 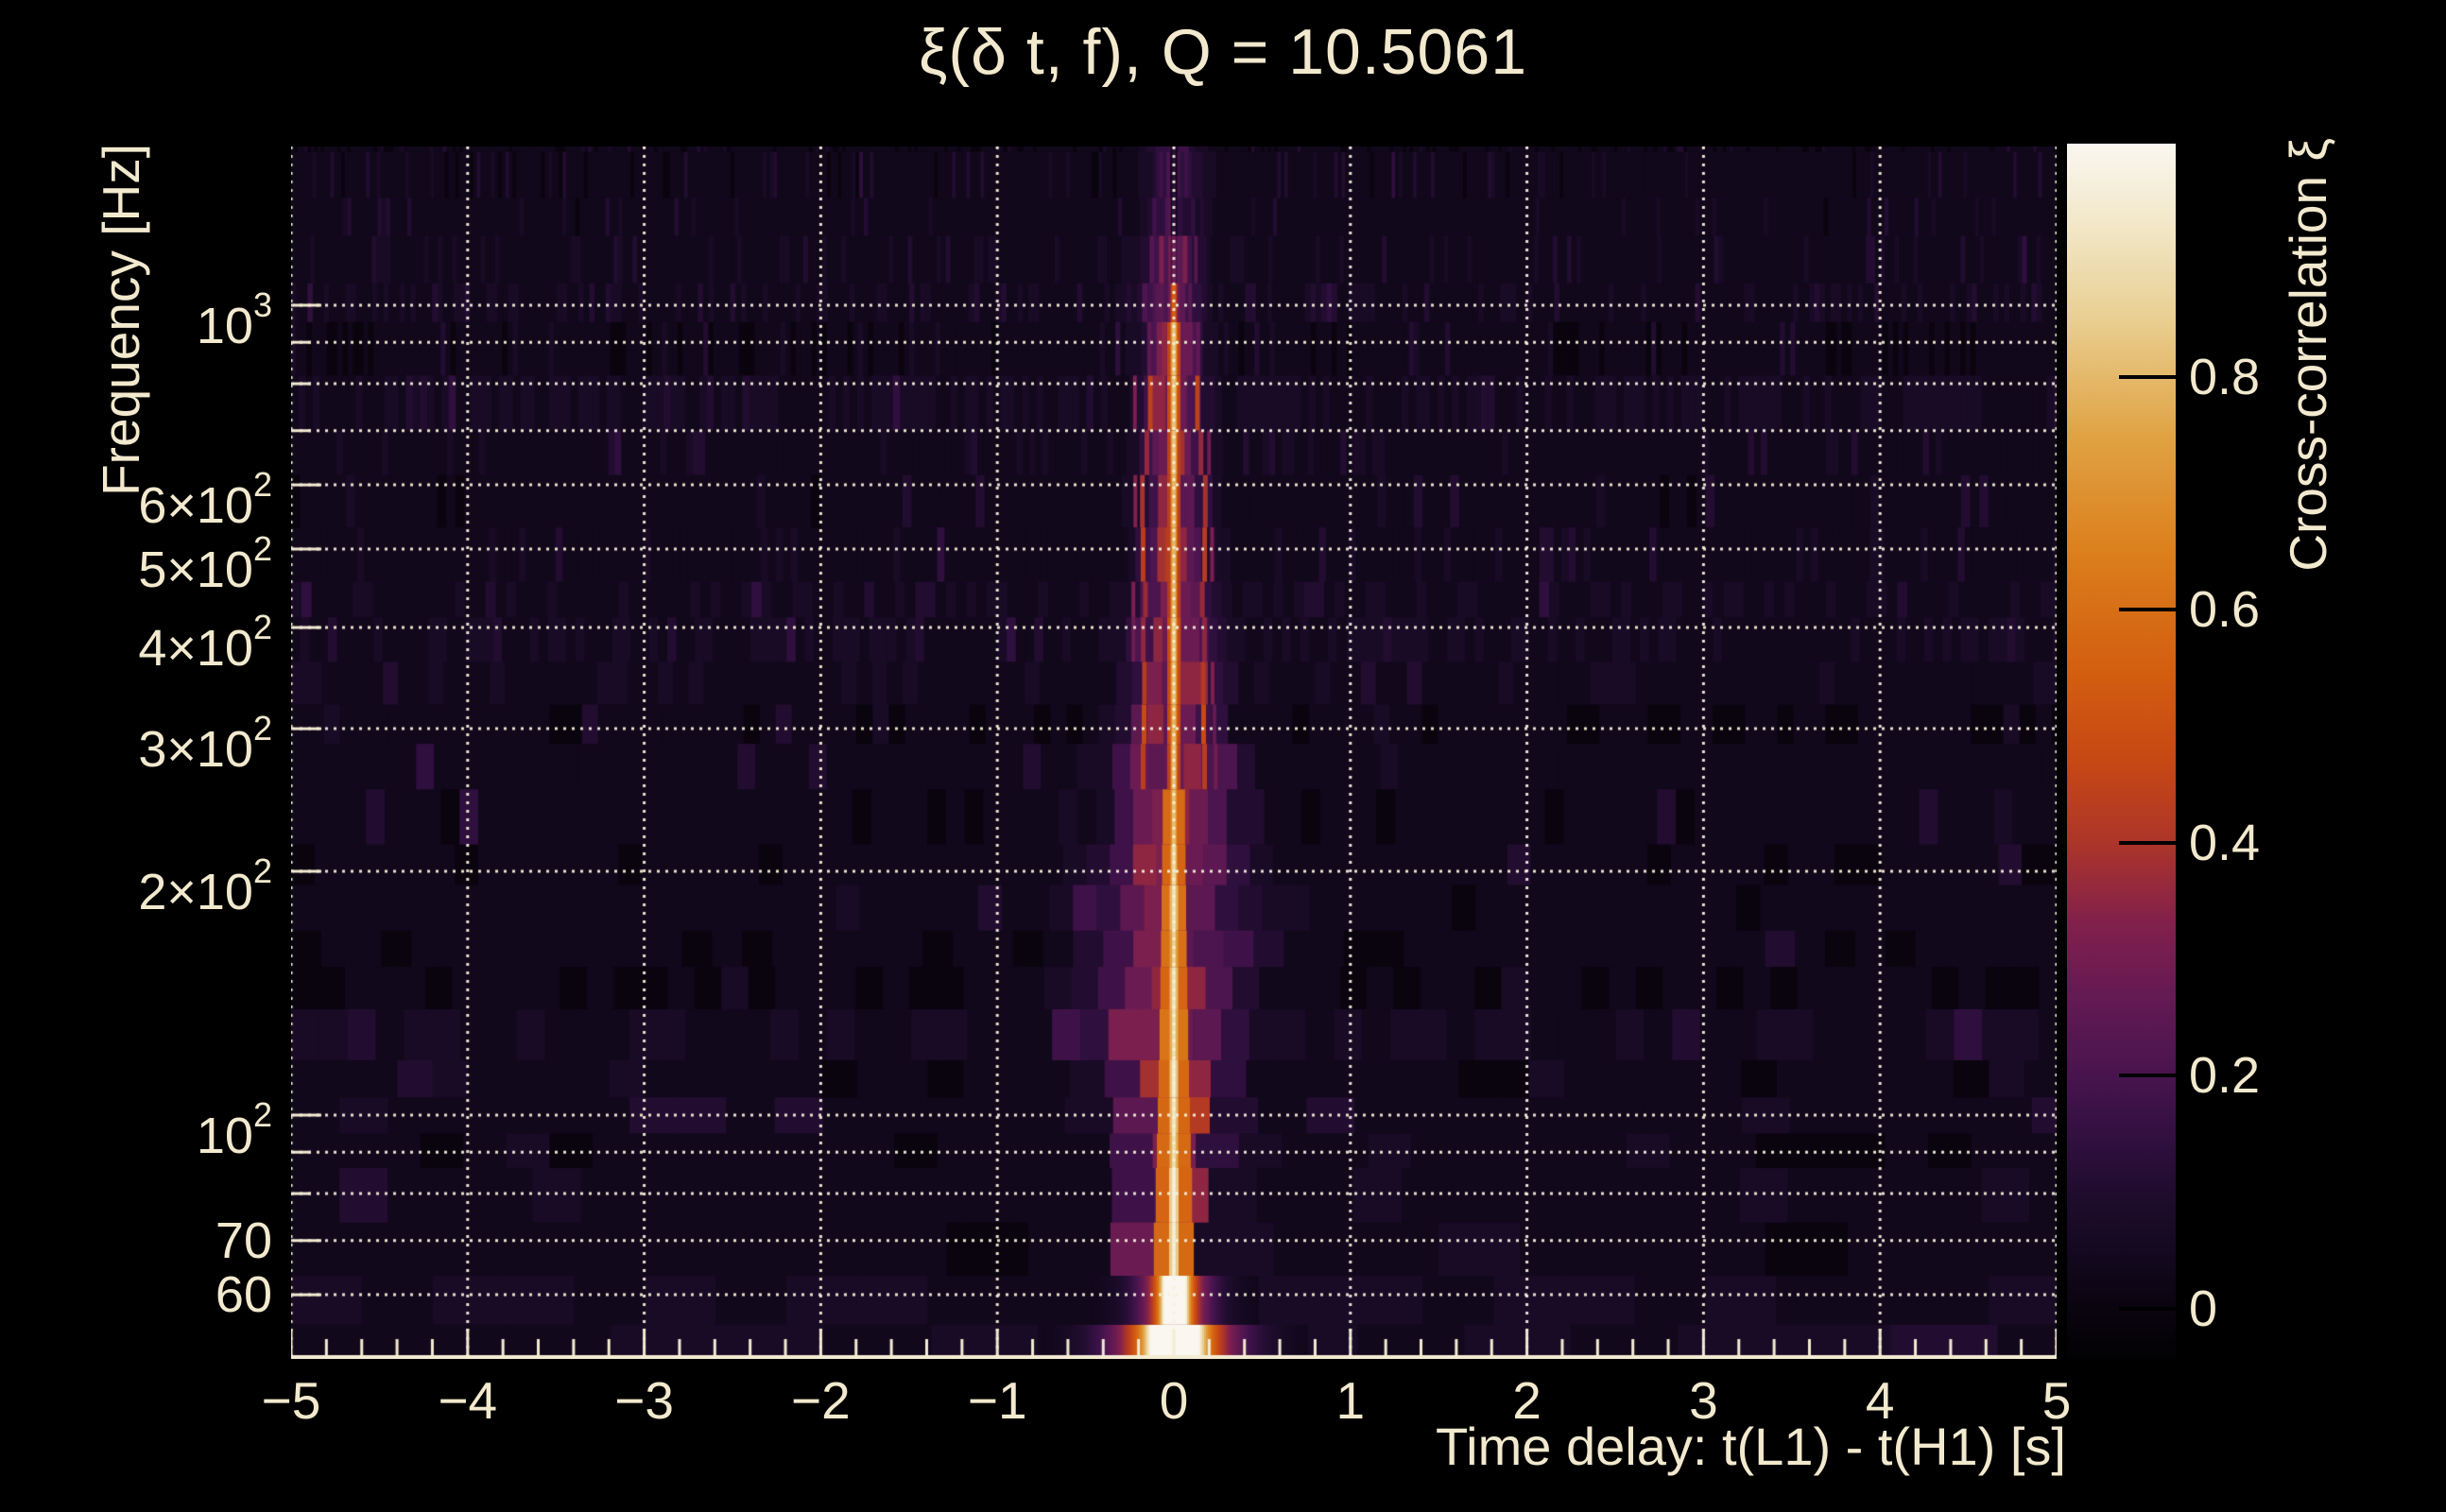 What do you see at coordinates (205, 643) in the screenshot?
I see `y-tick-label: 4×102` at bounding box center [205, 643].